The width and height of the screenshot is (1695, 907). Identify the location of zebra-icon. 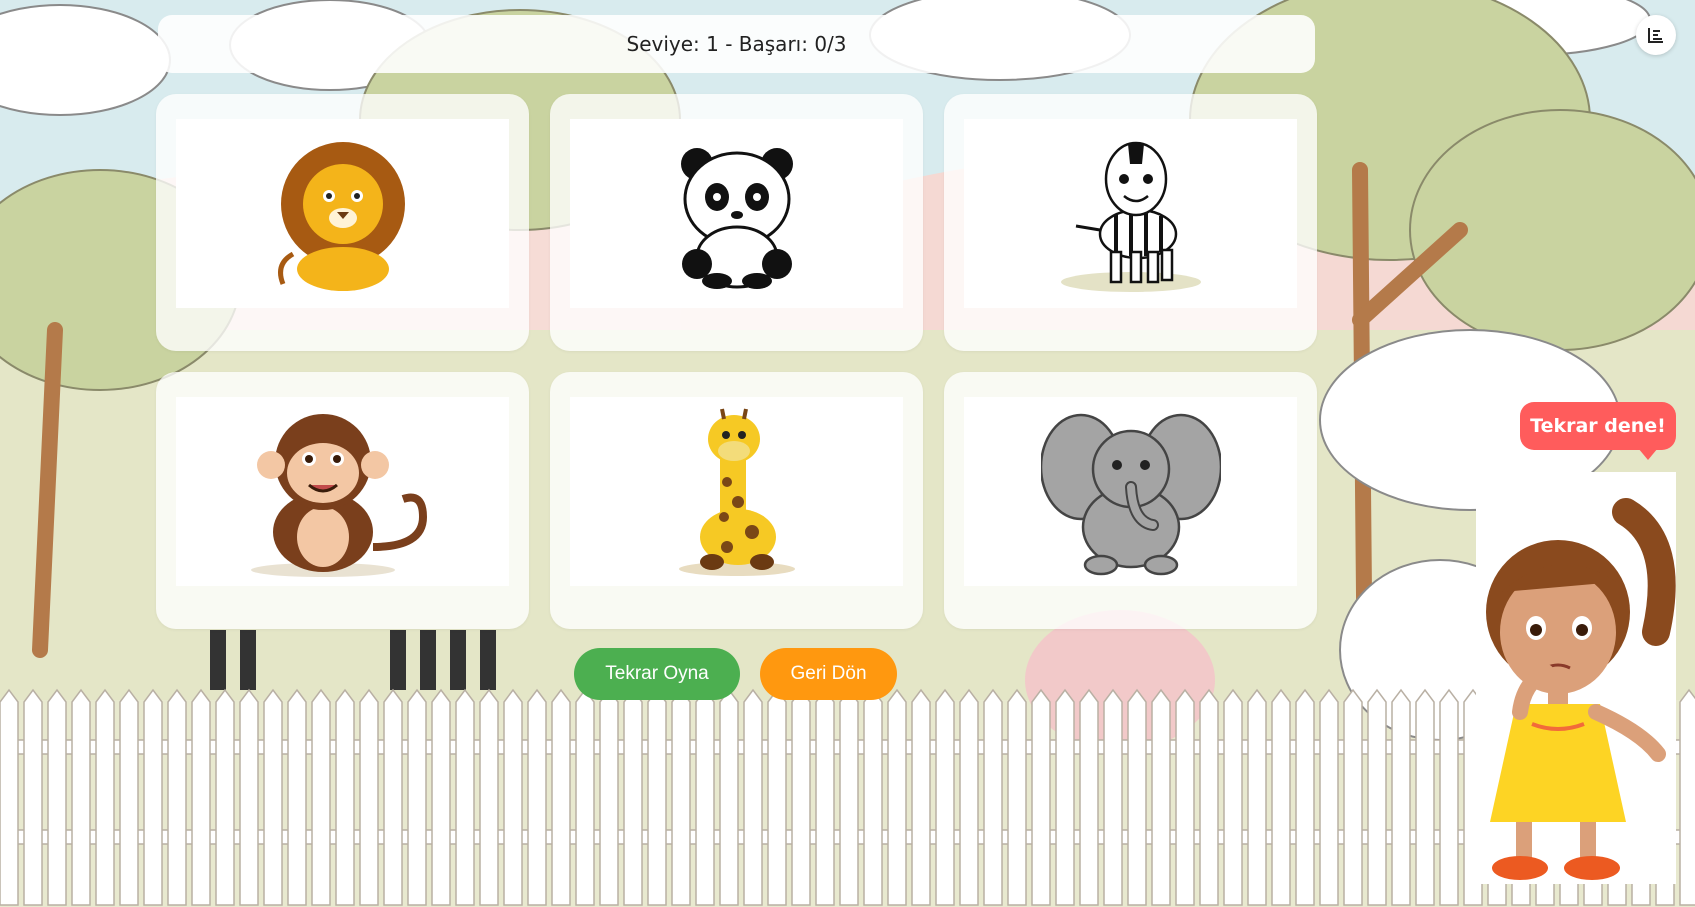
(1130, 216).